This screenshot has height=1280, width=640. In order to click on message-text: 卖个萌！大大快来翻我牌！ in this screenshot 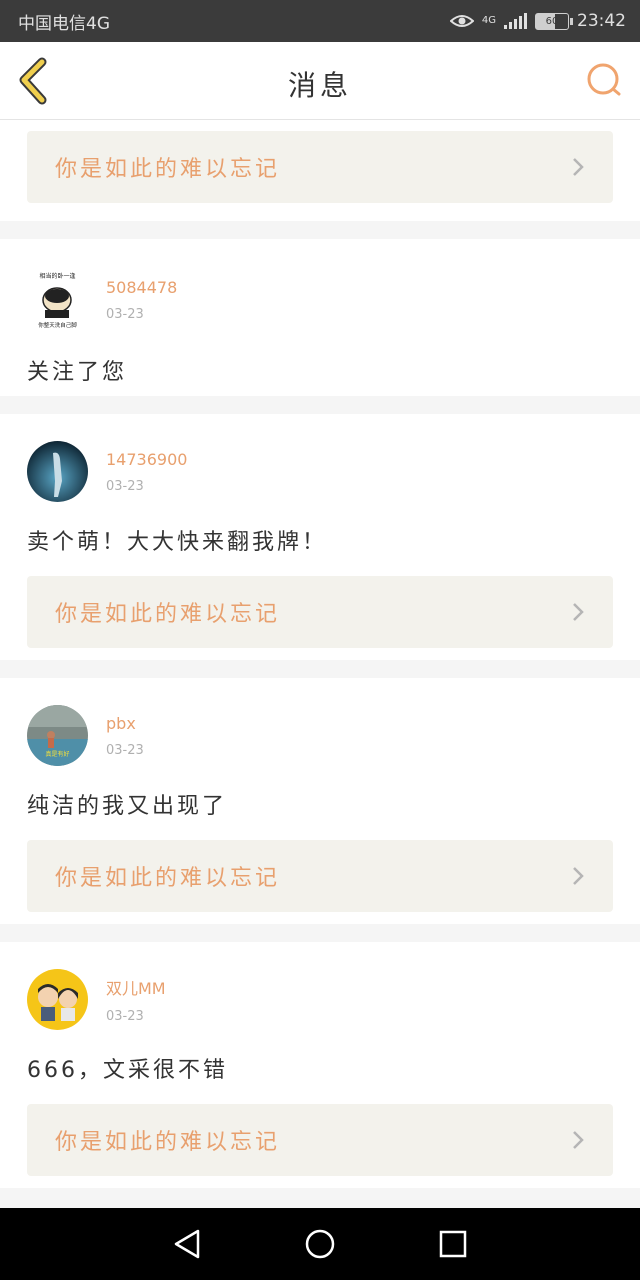, I will do `click(177, 542)`.